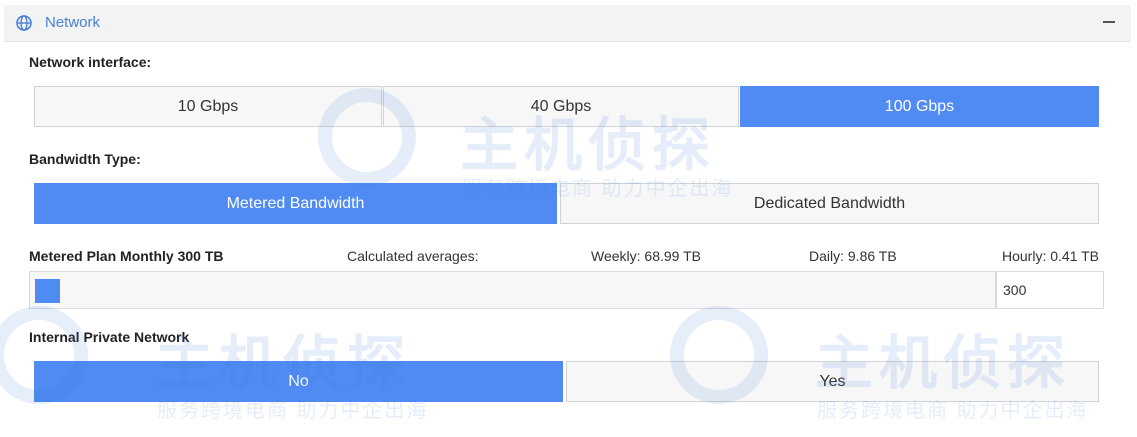 Image resolution: width=1137 pixels, height=437 pixels. What do you see at coordinates (919, 106) in the screenshot?
I see `interface-option-100gbps: 100 Gbps` at bounding box center [919, 106].